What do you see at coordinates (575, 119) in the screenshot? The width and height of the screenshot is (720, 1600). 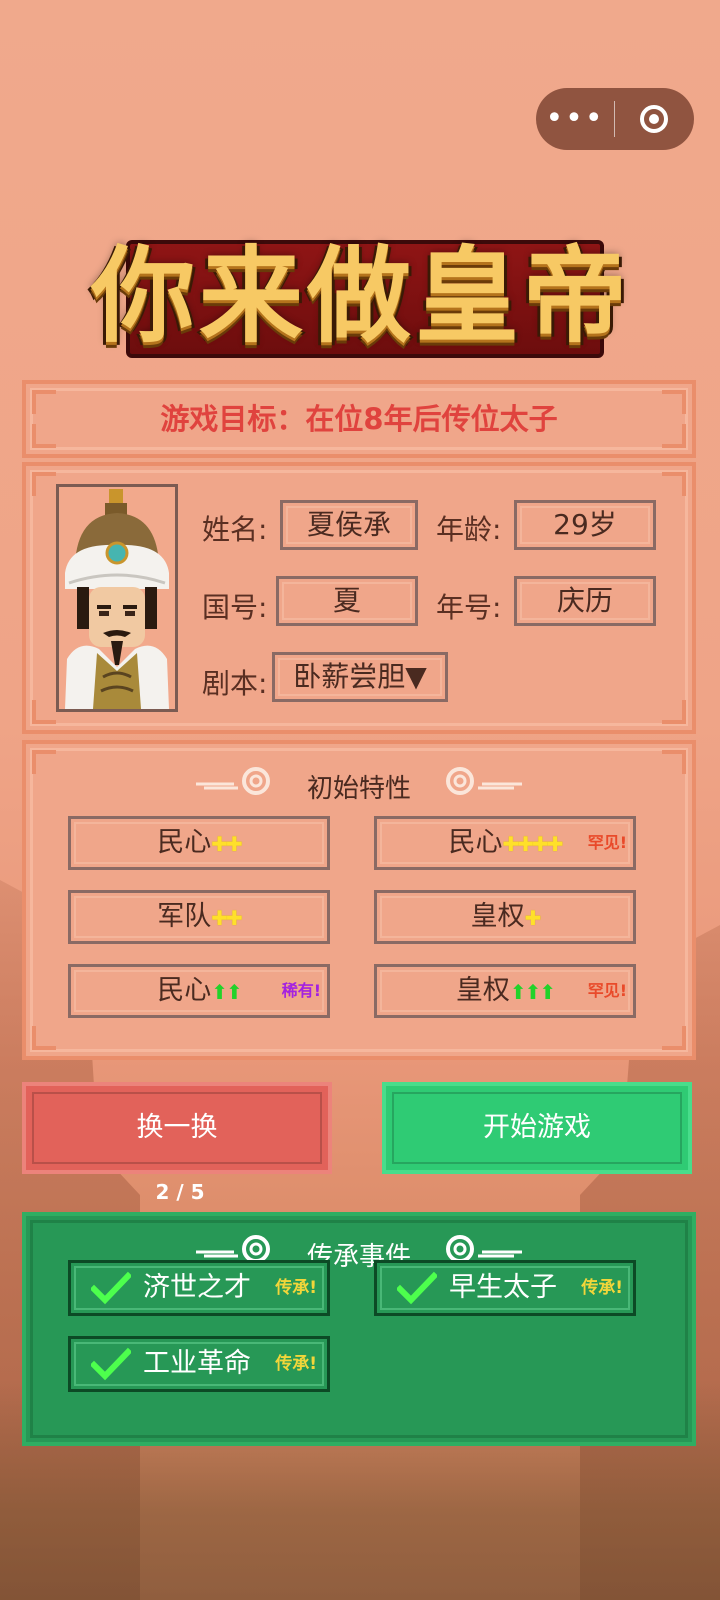 I see `more-icon: •••` at bounding box center [575, 119].